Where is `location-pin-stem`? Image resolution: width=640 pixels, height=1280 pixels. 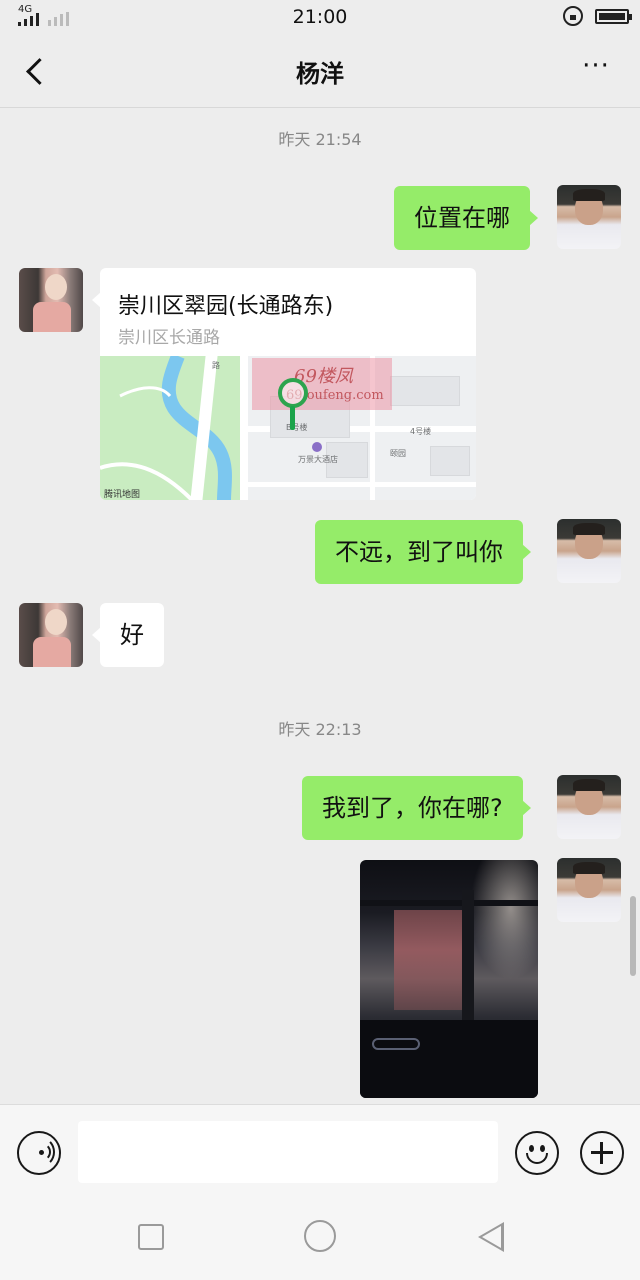
location-pin-stem is located at coordinates (292, 418).